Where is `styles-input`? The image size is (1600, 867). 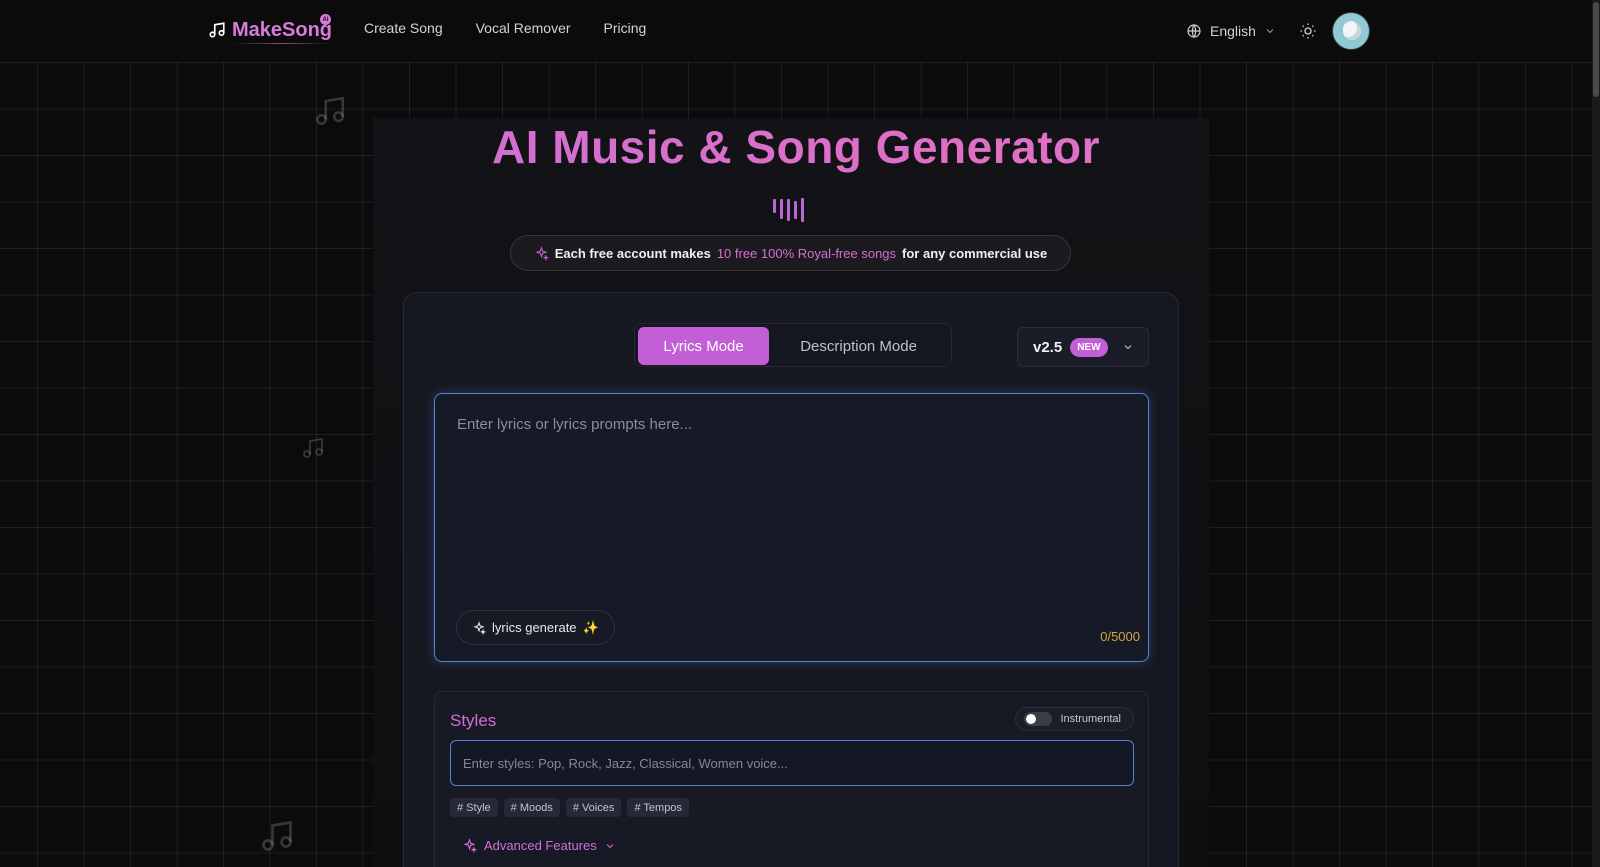
styles-input is located at coordinates (792, 763).